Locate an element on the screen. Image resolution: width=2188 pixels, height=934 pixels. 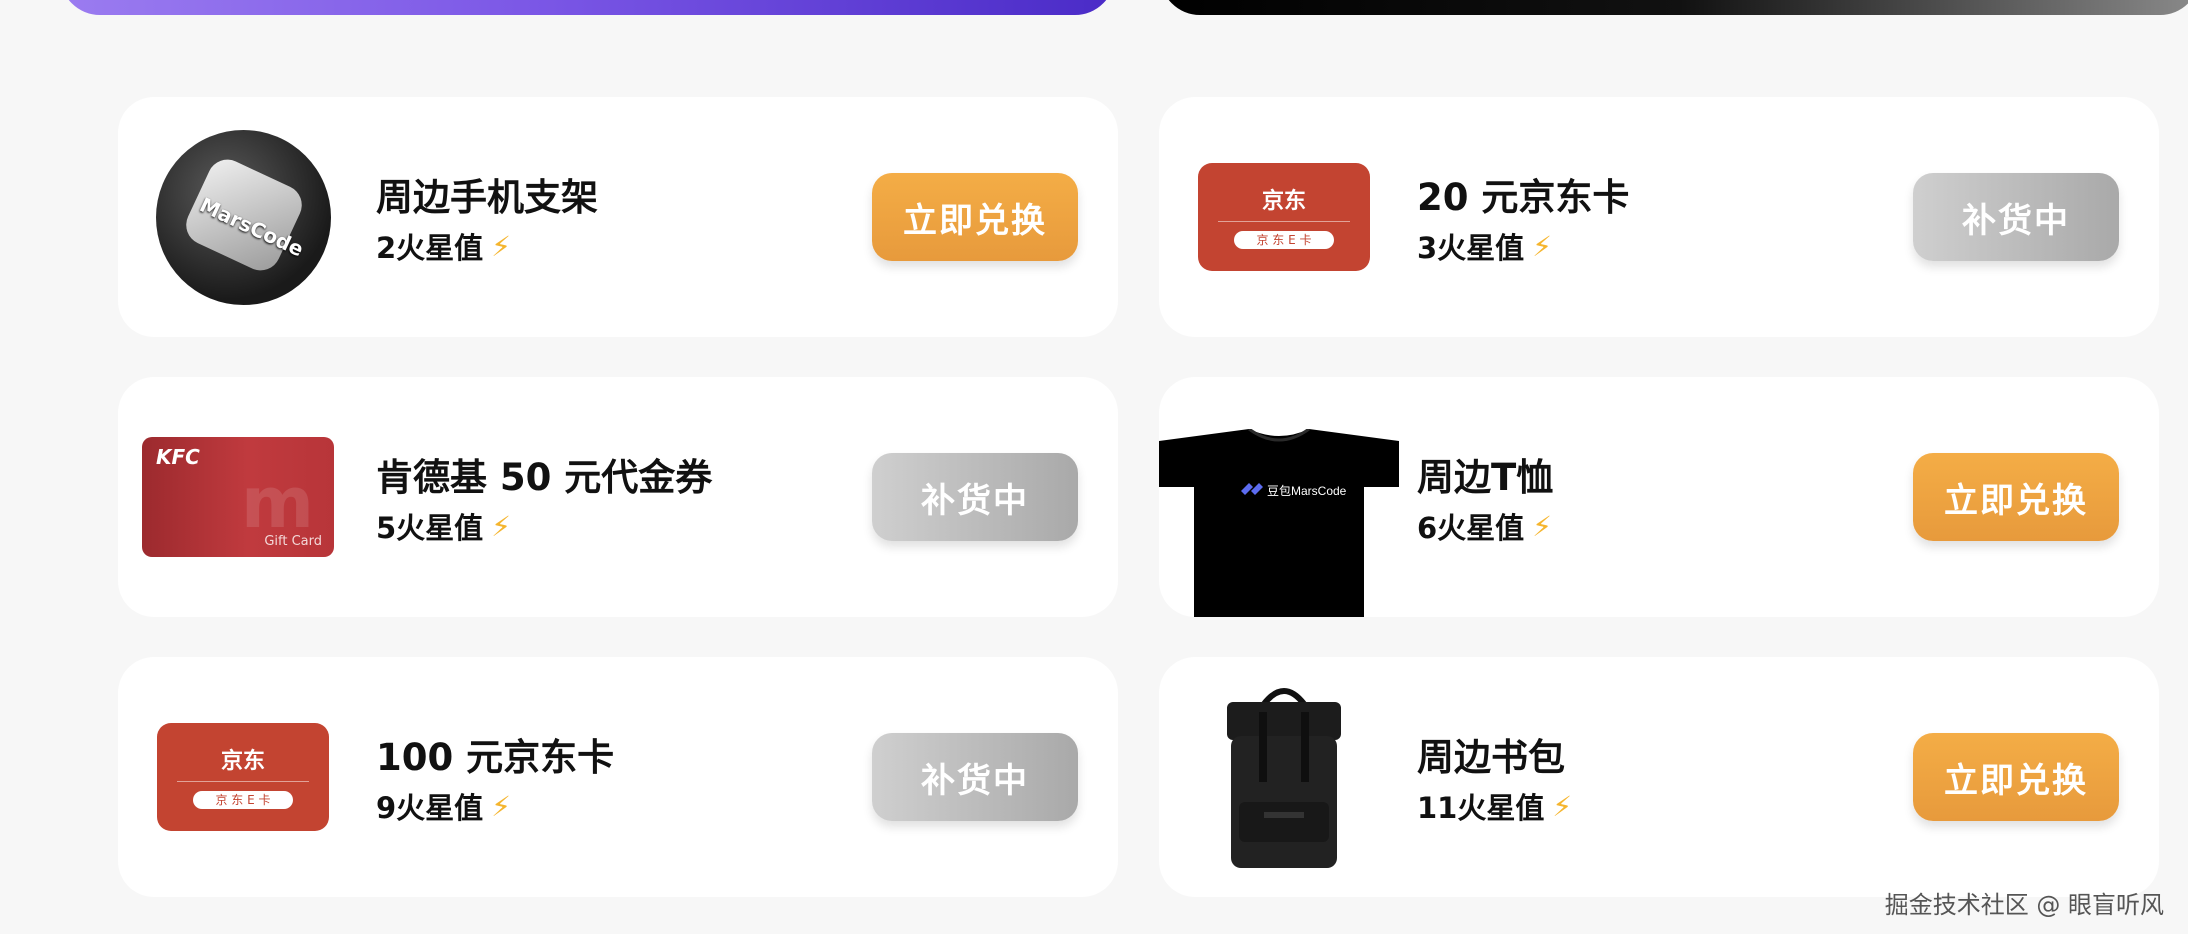
reward-cost-value: 2火星值 is located at coordinates (430, 248).